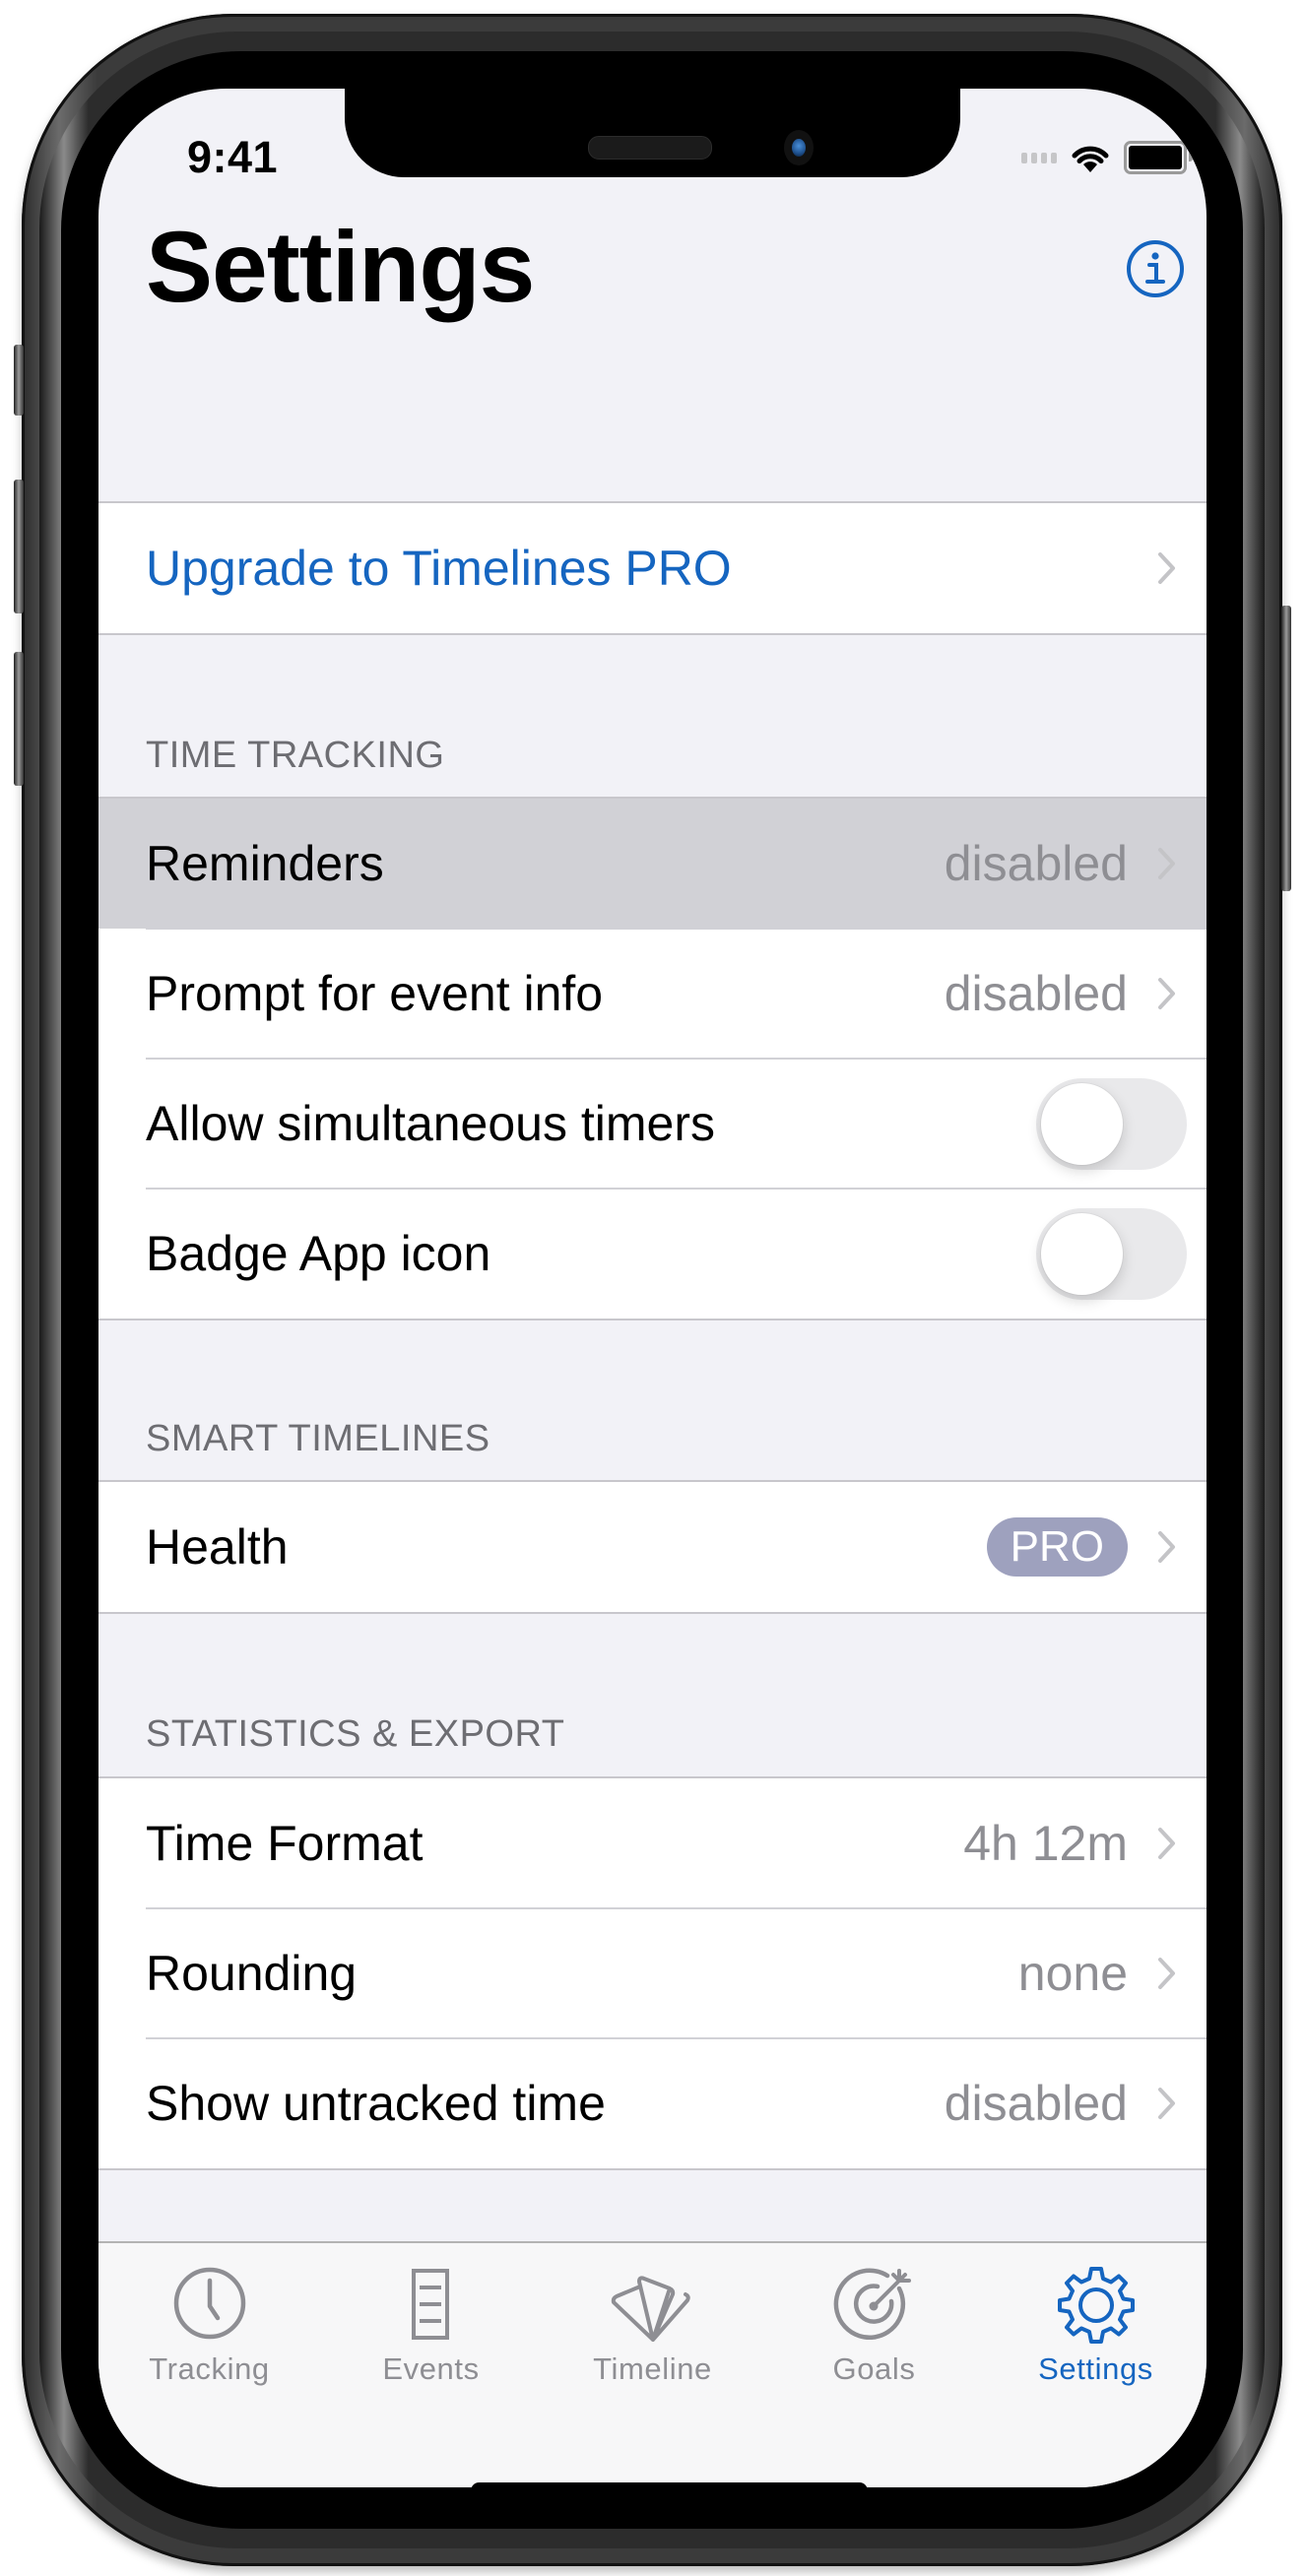 This screenshot has height=2576, width=1305. I want to click on page-title: Settings, so click(340, 267).